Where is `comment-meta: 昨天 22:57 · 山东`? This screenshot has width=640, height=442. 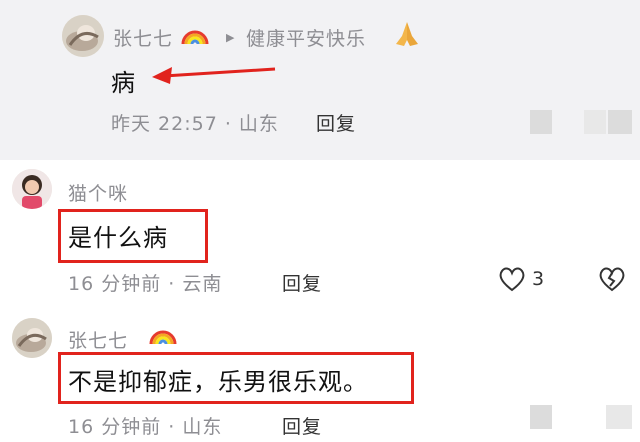 comment-meta: 昨天 22:57 · 山东 is located at coordinates (195, 124).